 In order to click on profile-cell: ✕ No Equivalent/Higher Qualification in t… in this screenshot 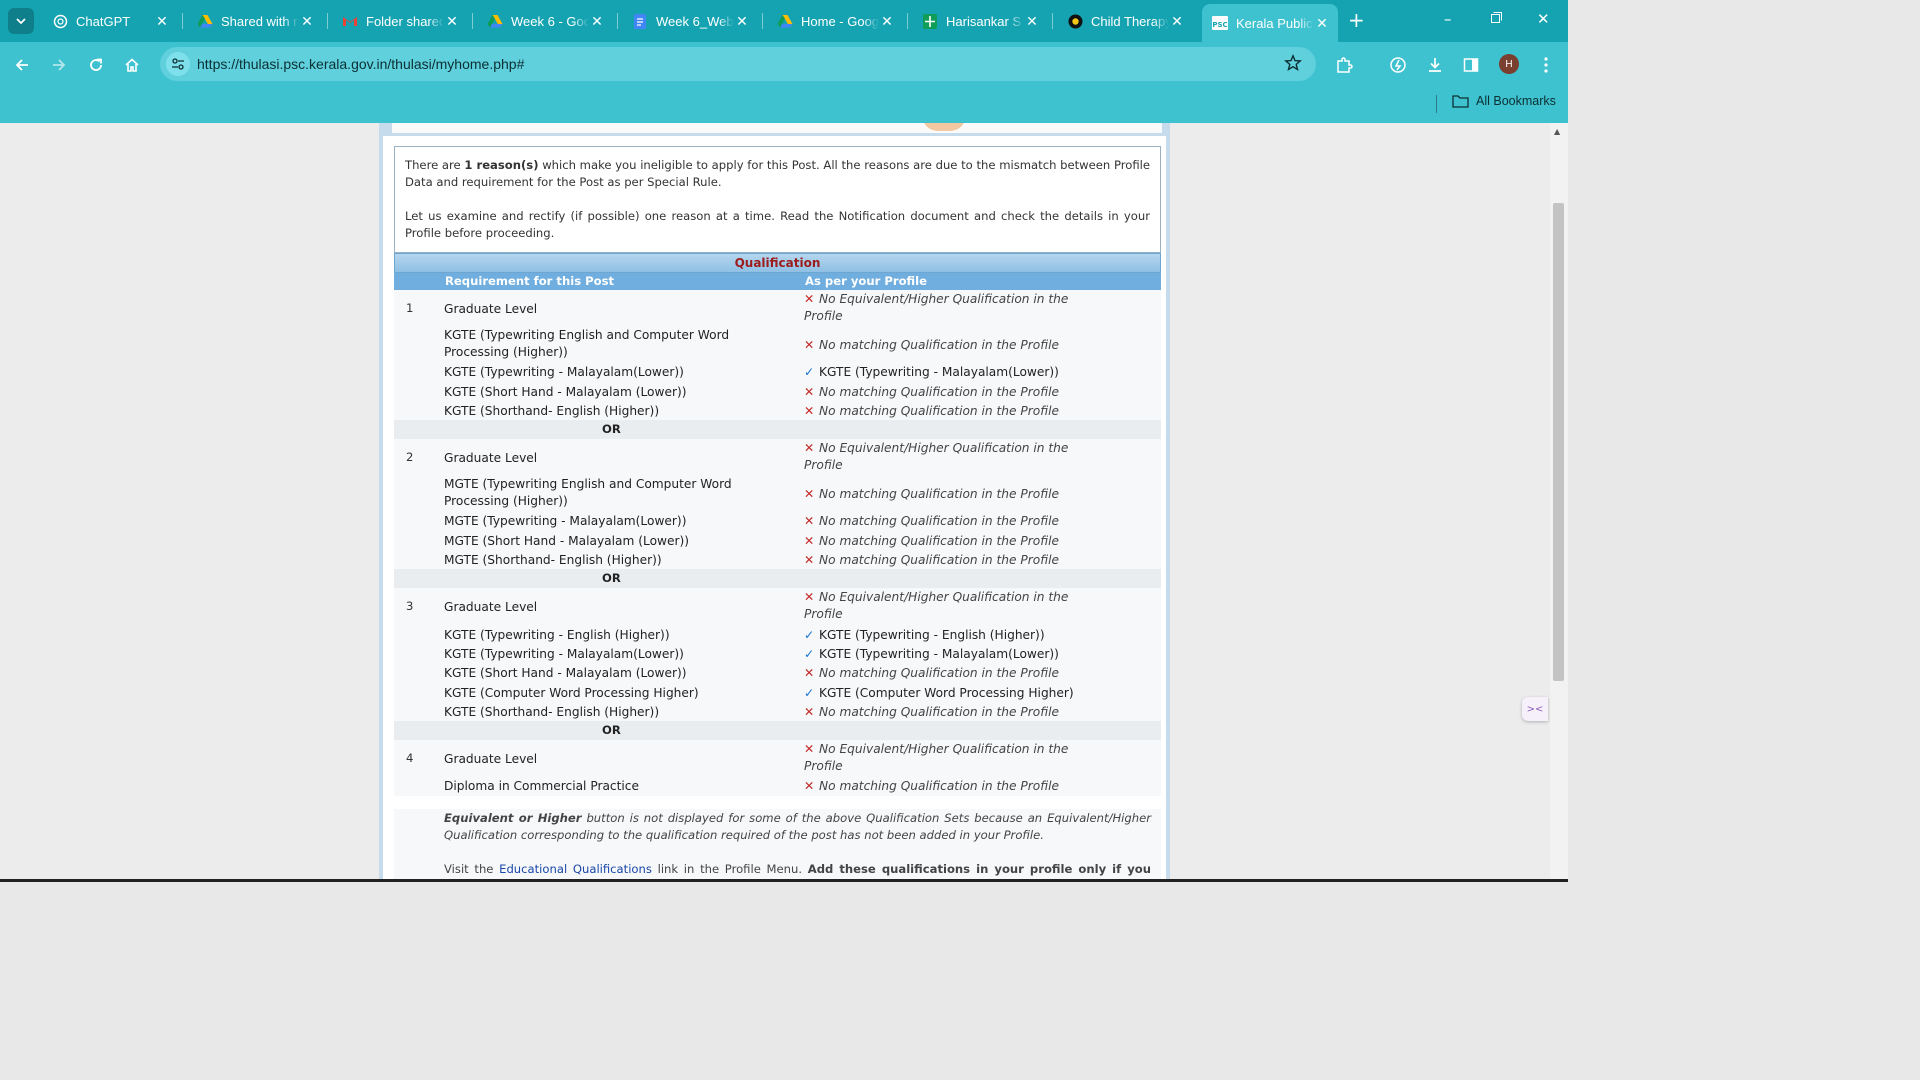, I will do `click(939, 758)`.